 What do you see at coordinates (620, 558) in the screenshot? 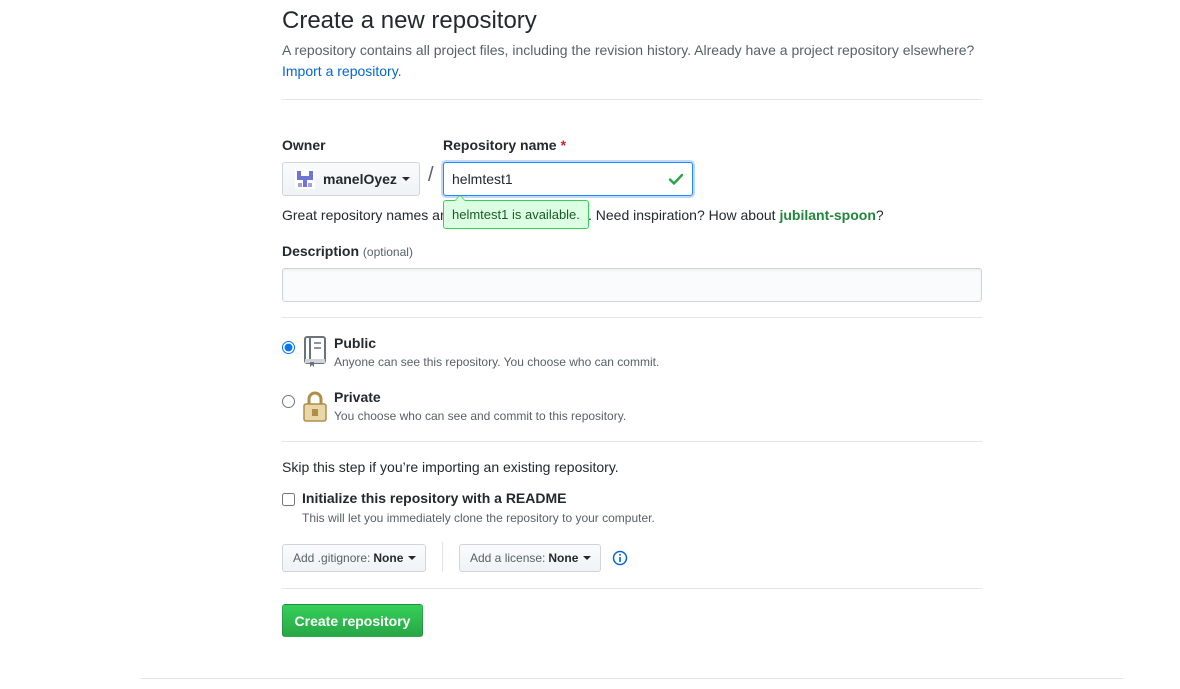
I see `info-icon` at bounding box center [620, 558].